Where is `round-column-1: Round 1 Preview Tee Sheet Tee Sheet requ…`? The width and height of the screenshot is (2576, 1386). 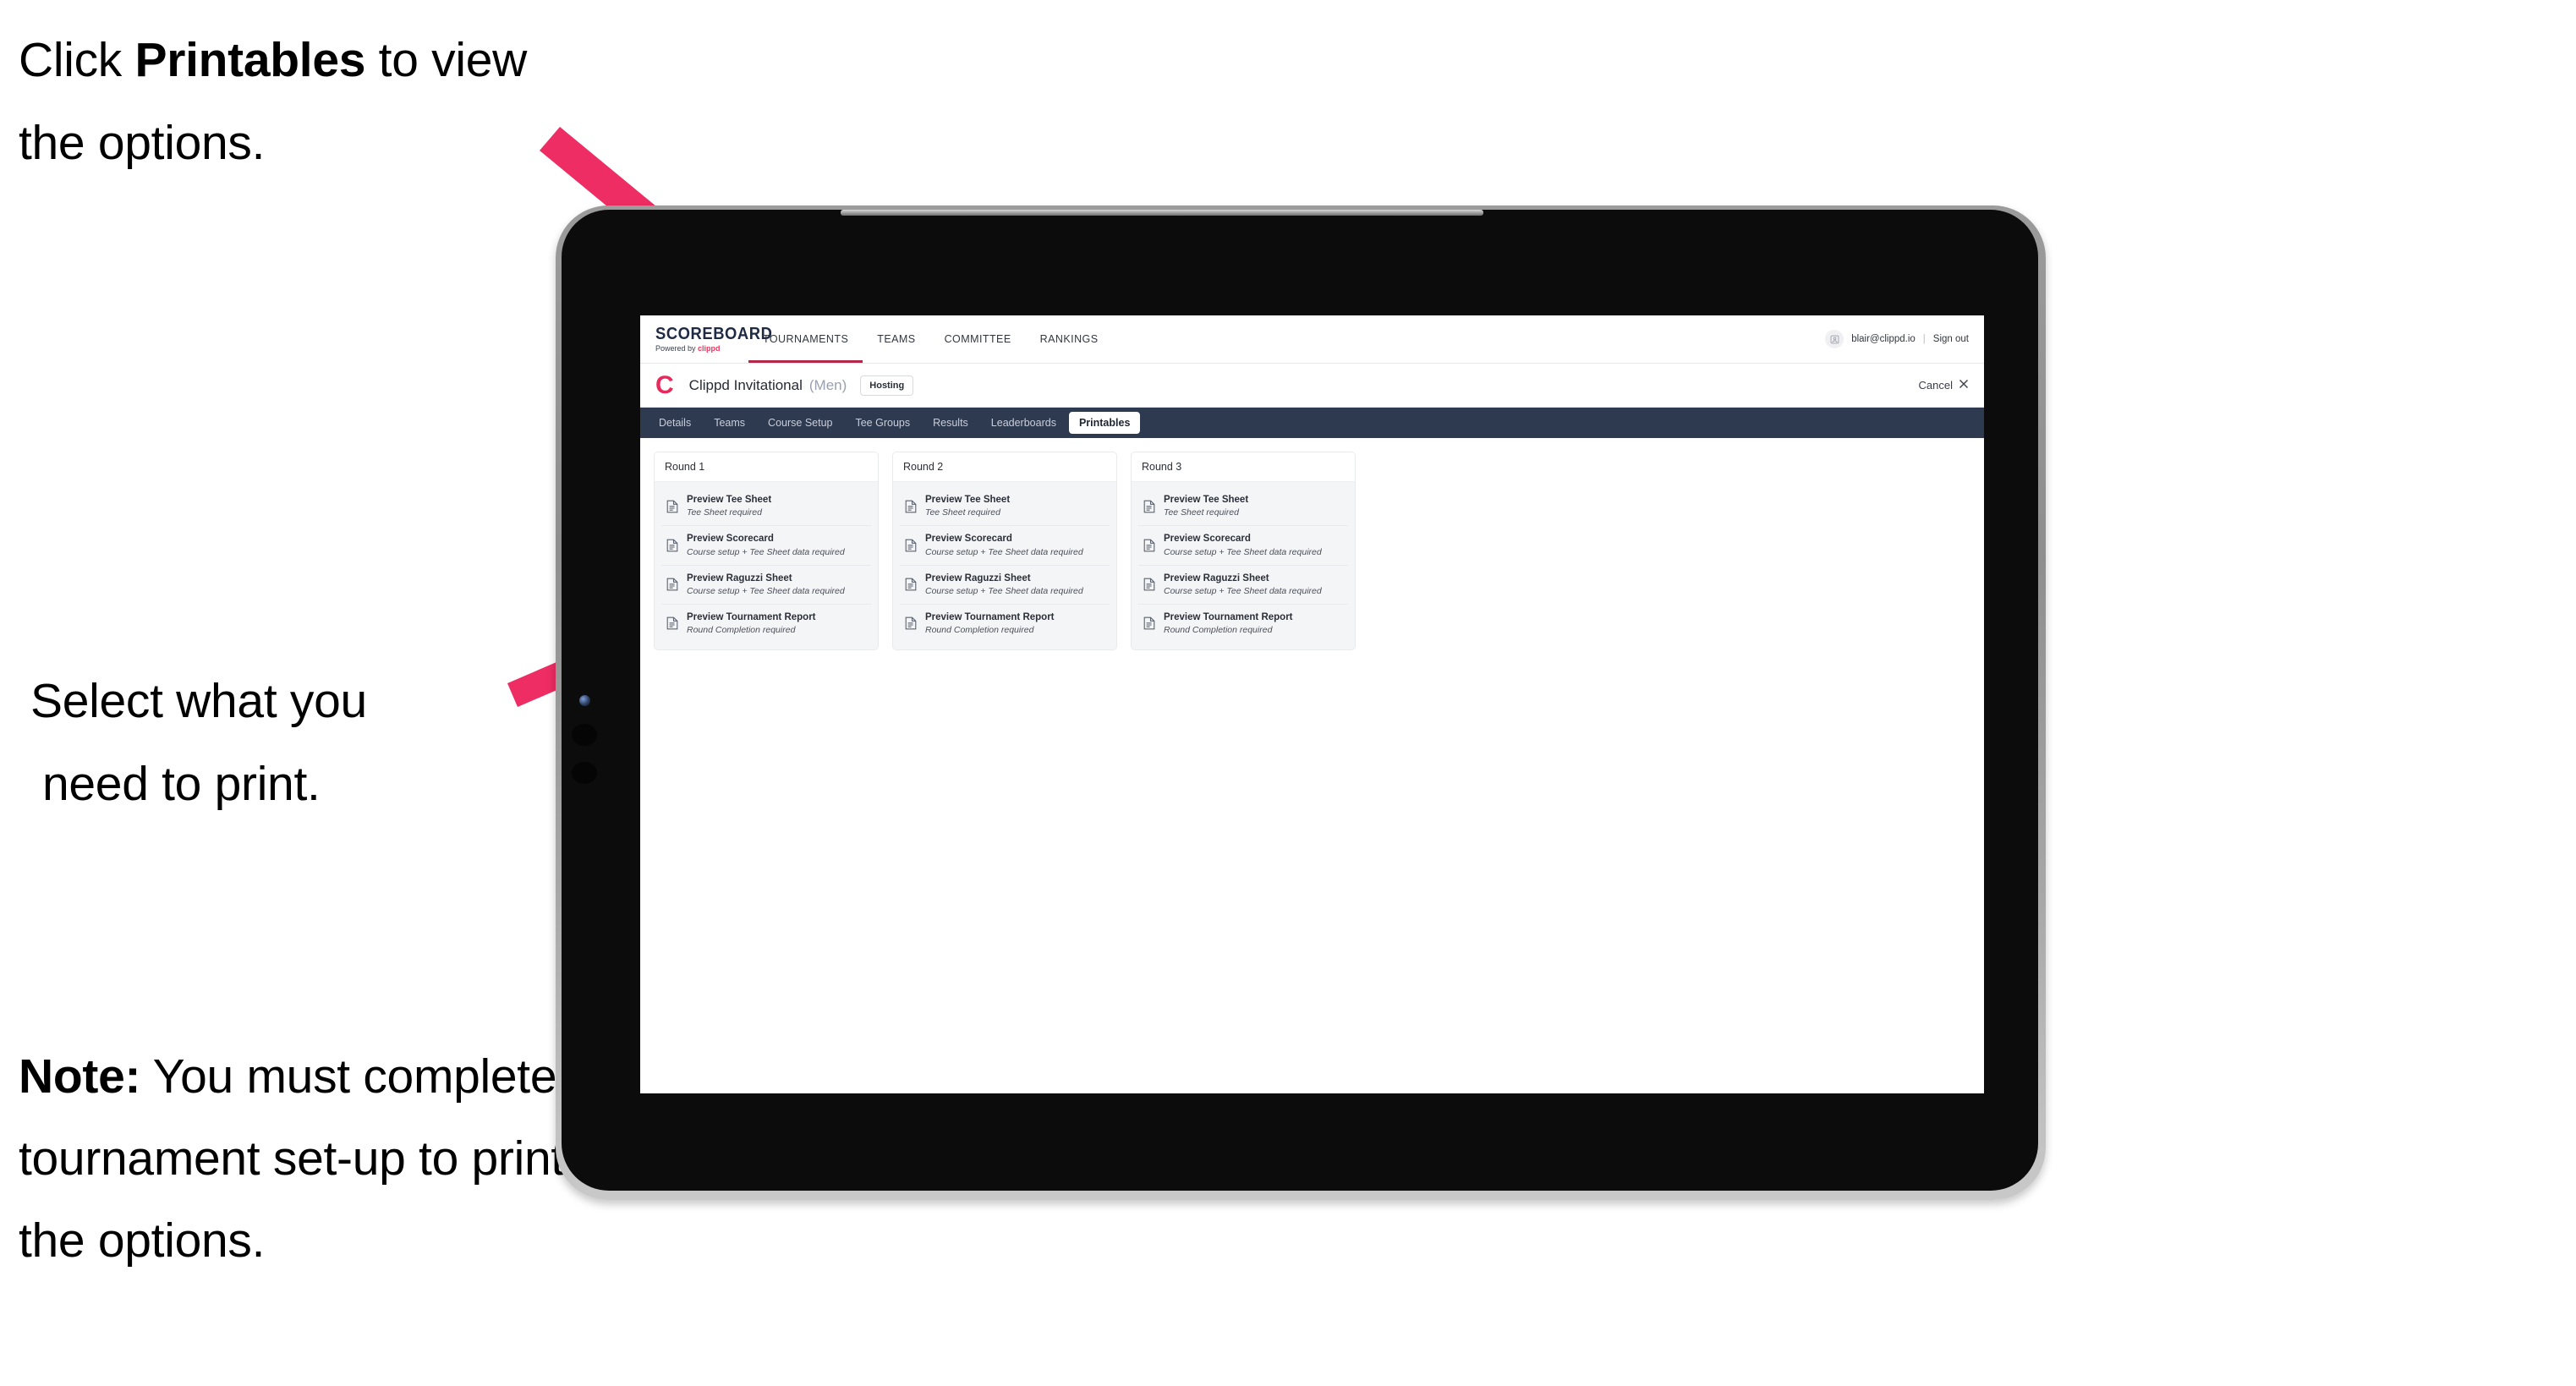 round-column-1: Round 1 Preview Tee Sheet Tee Sheet requ… is located at coordinates (766, 551).